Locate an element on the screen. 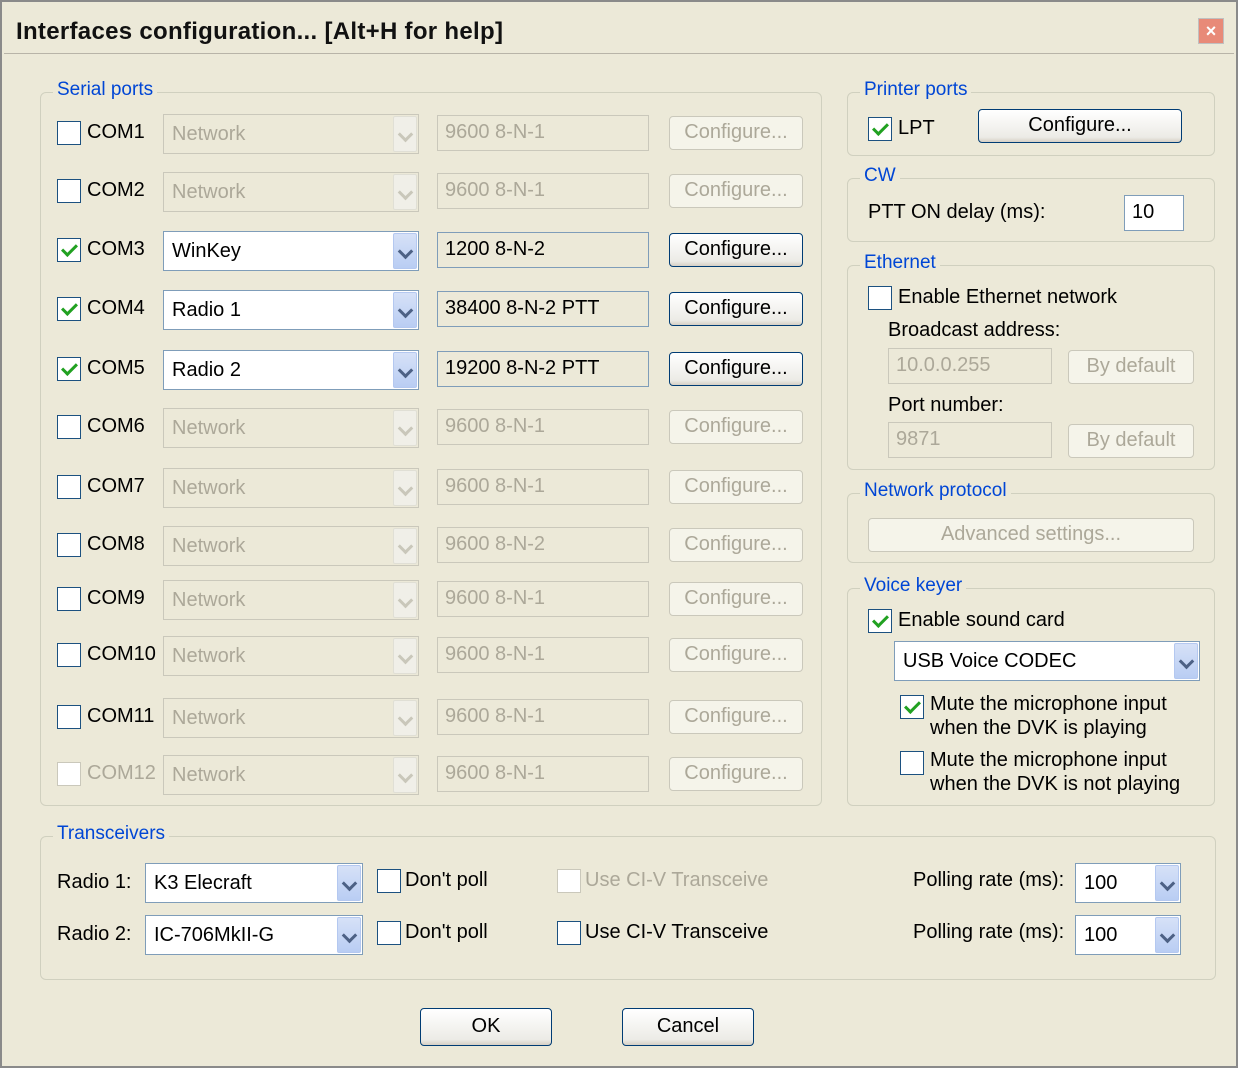 The width and height of the screenshot is (1238, 1068). com-port-label: COM11 is located at coordinates (121, 716).